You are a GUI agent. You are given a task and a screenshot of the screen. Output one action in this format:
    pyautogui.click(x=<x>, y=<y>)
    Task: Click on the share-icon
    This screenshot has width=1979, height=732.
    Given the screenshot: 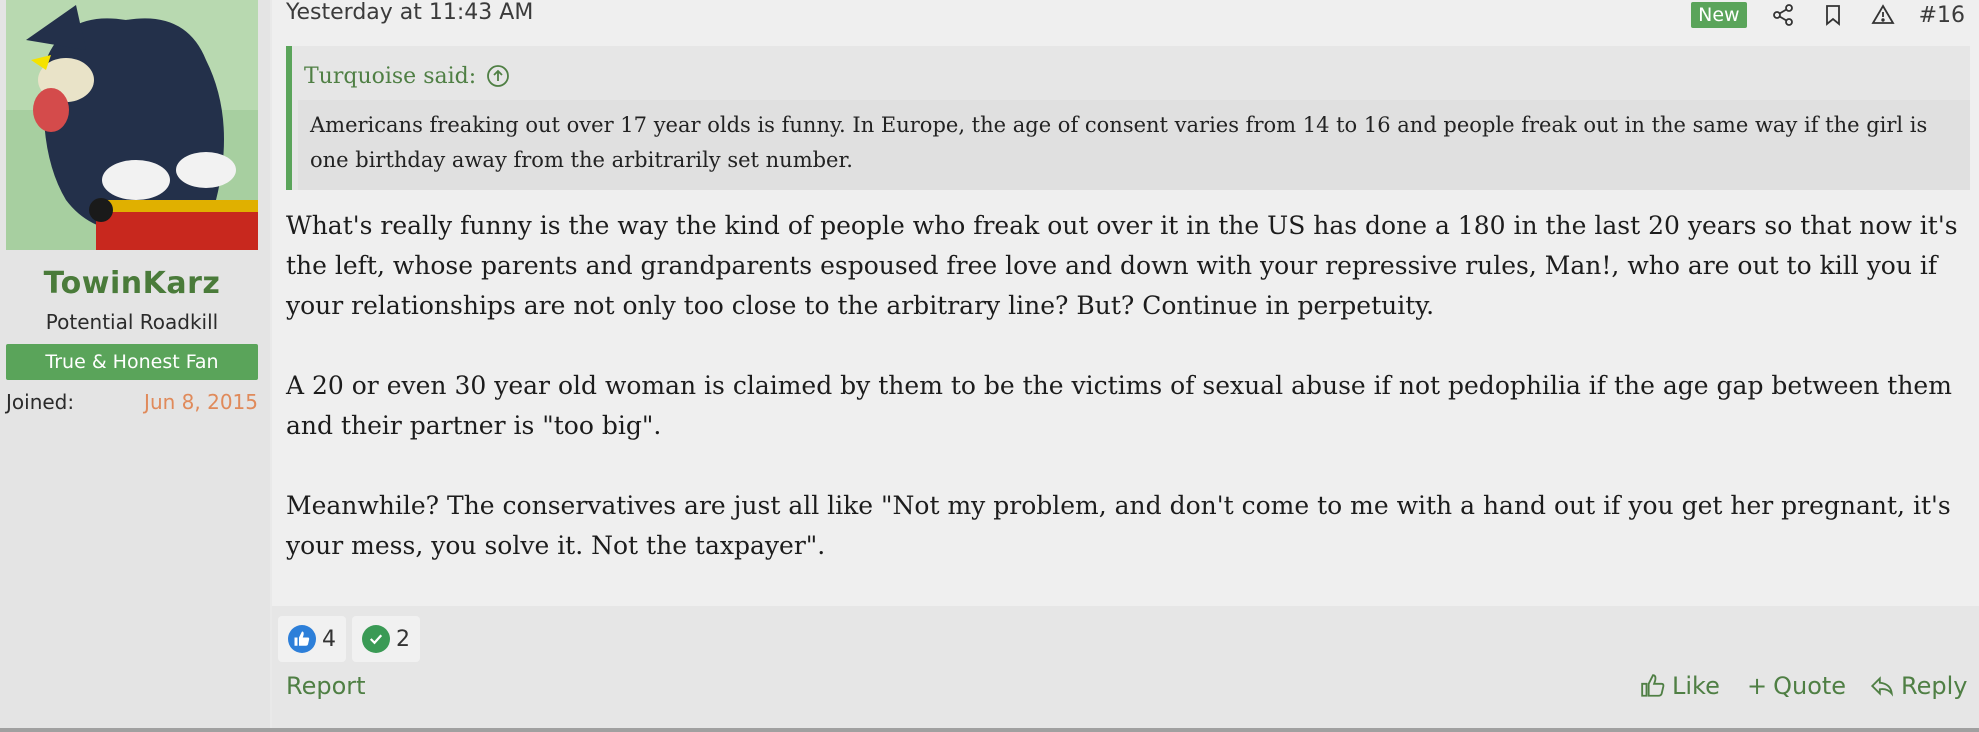 What is the action you would take?
    pyautogui.click(x=1783, y=15)
    